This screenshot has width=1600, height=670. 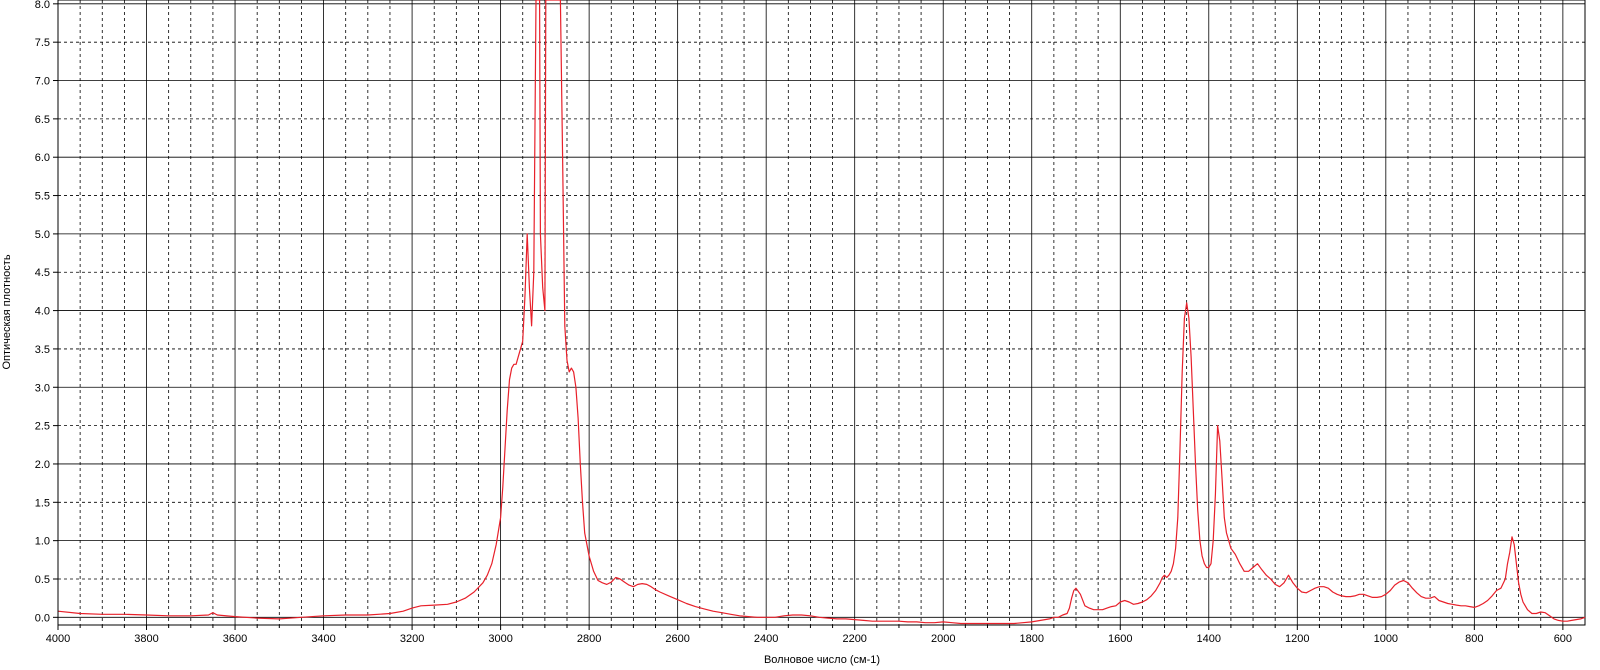 I want to click on x-tick-label: 3800, so click(x=146, y=639).